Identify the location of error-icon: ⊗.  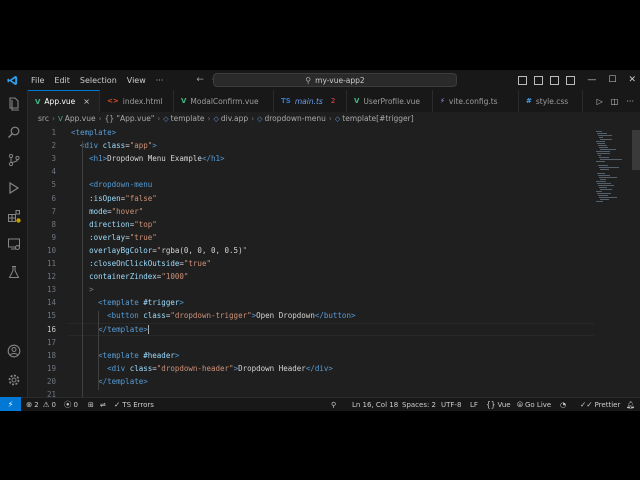
(29, 404).